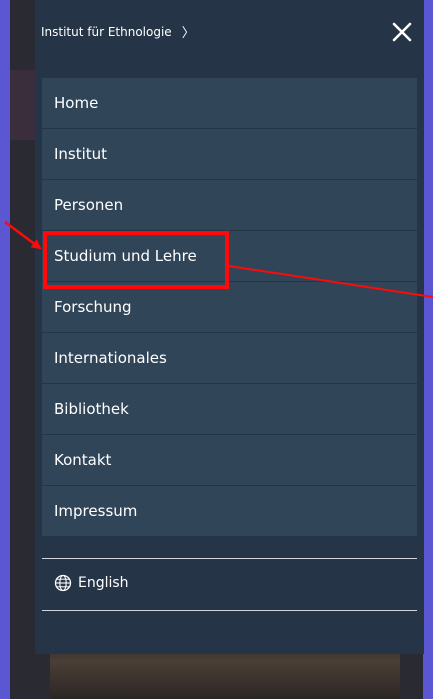 The height and width of the screenshot is (699, 433). What do you see at coordinates (103, 583) in the screenshot?
I see `language-label: English` at bounding box center [103, 583].